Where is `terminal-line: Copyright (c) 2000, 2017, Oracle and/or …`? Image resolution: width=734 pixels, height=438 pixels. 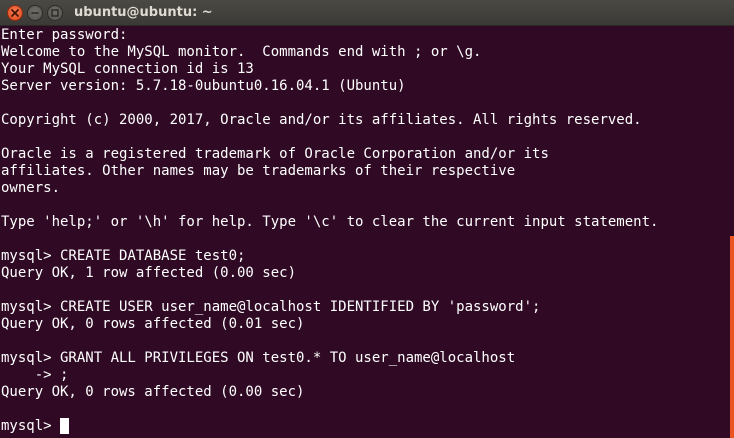 terminal-line: Copyright (c) 2000, 2017, Oracle and/or … is located at coordinates (321, 120).